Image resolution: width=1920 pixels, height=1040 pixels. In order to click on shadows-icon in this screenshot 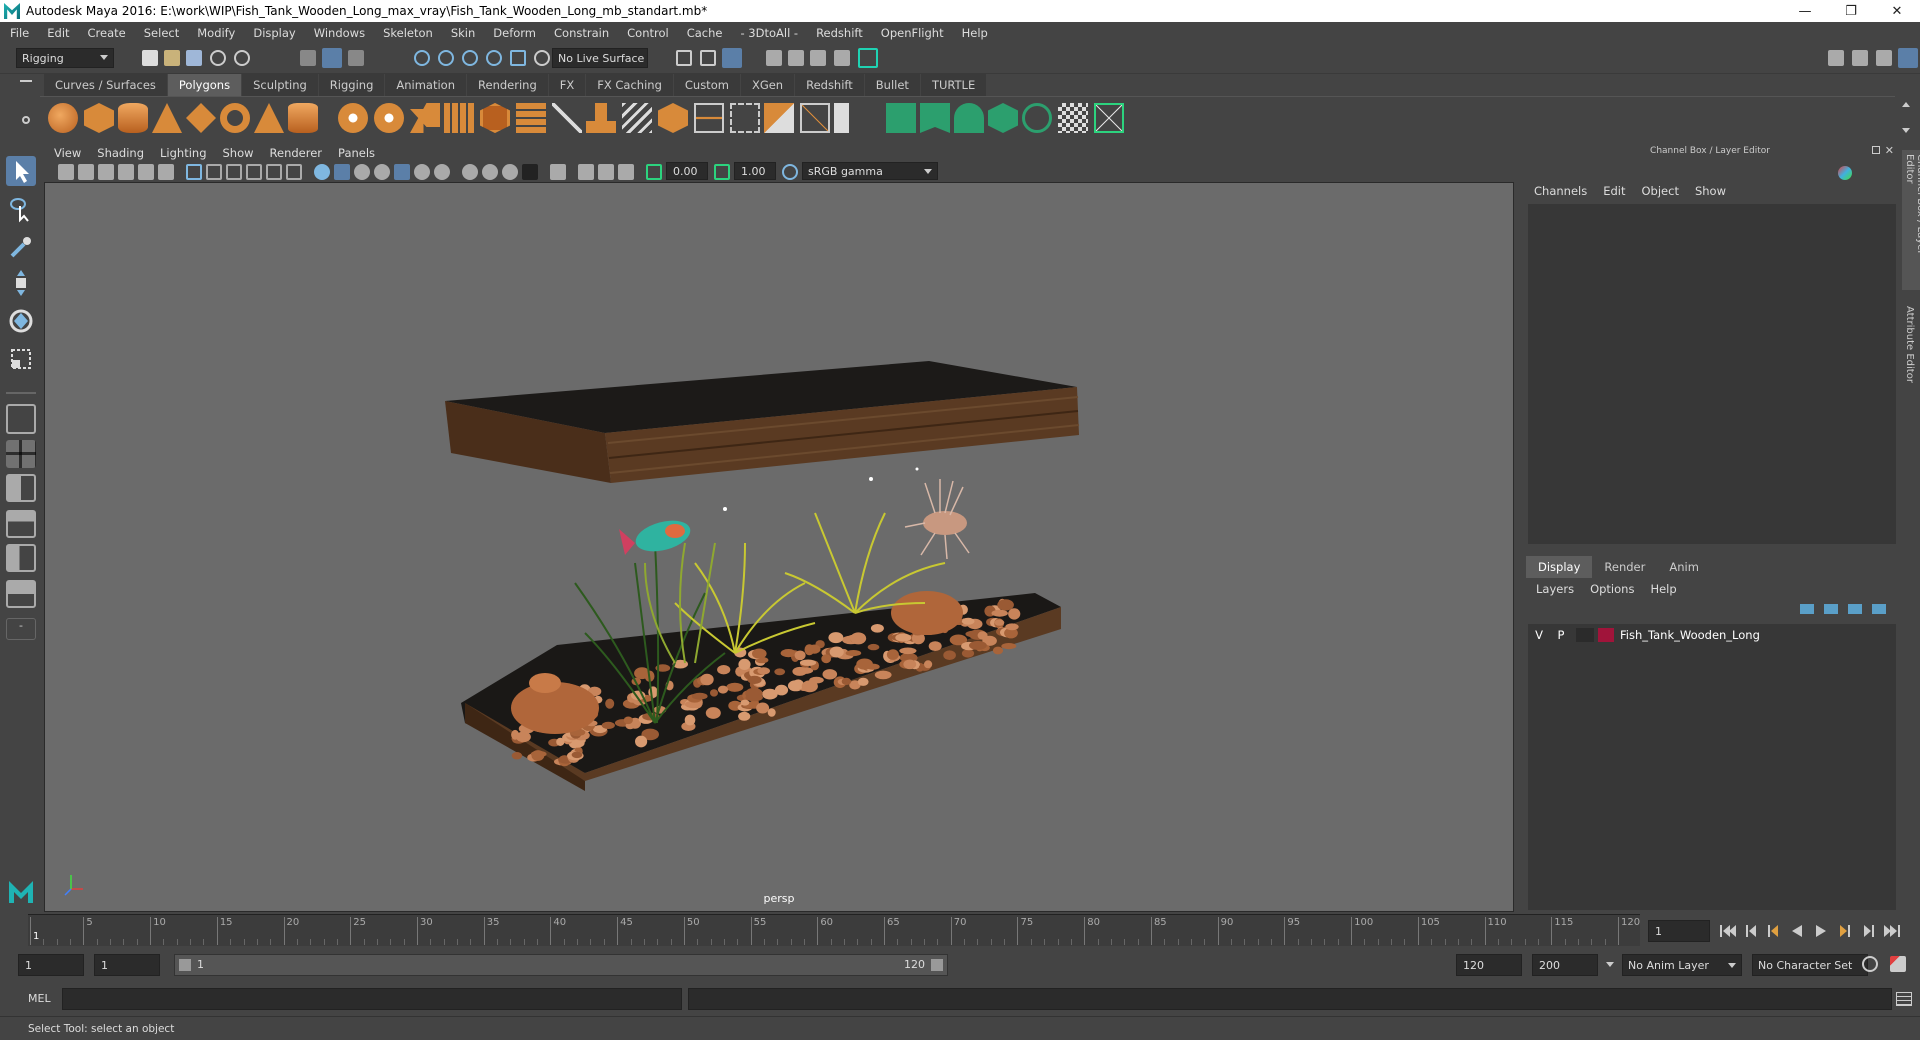, I will do `click(442, 172)`.